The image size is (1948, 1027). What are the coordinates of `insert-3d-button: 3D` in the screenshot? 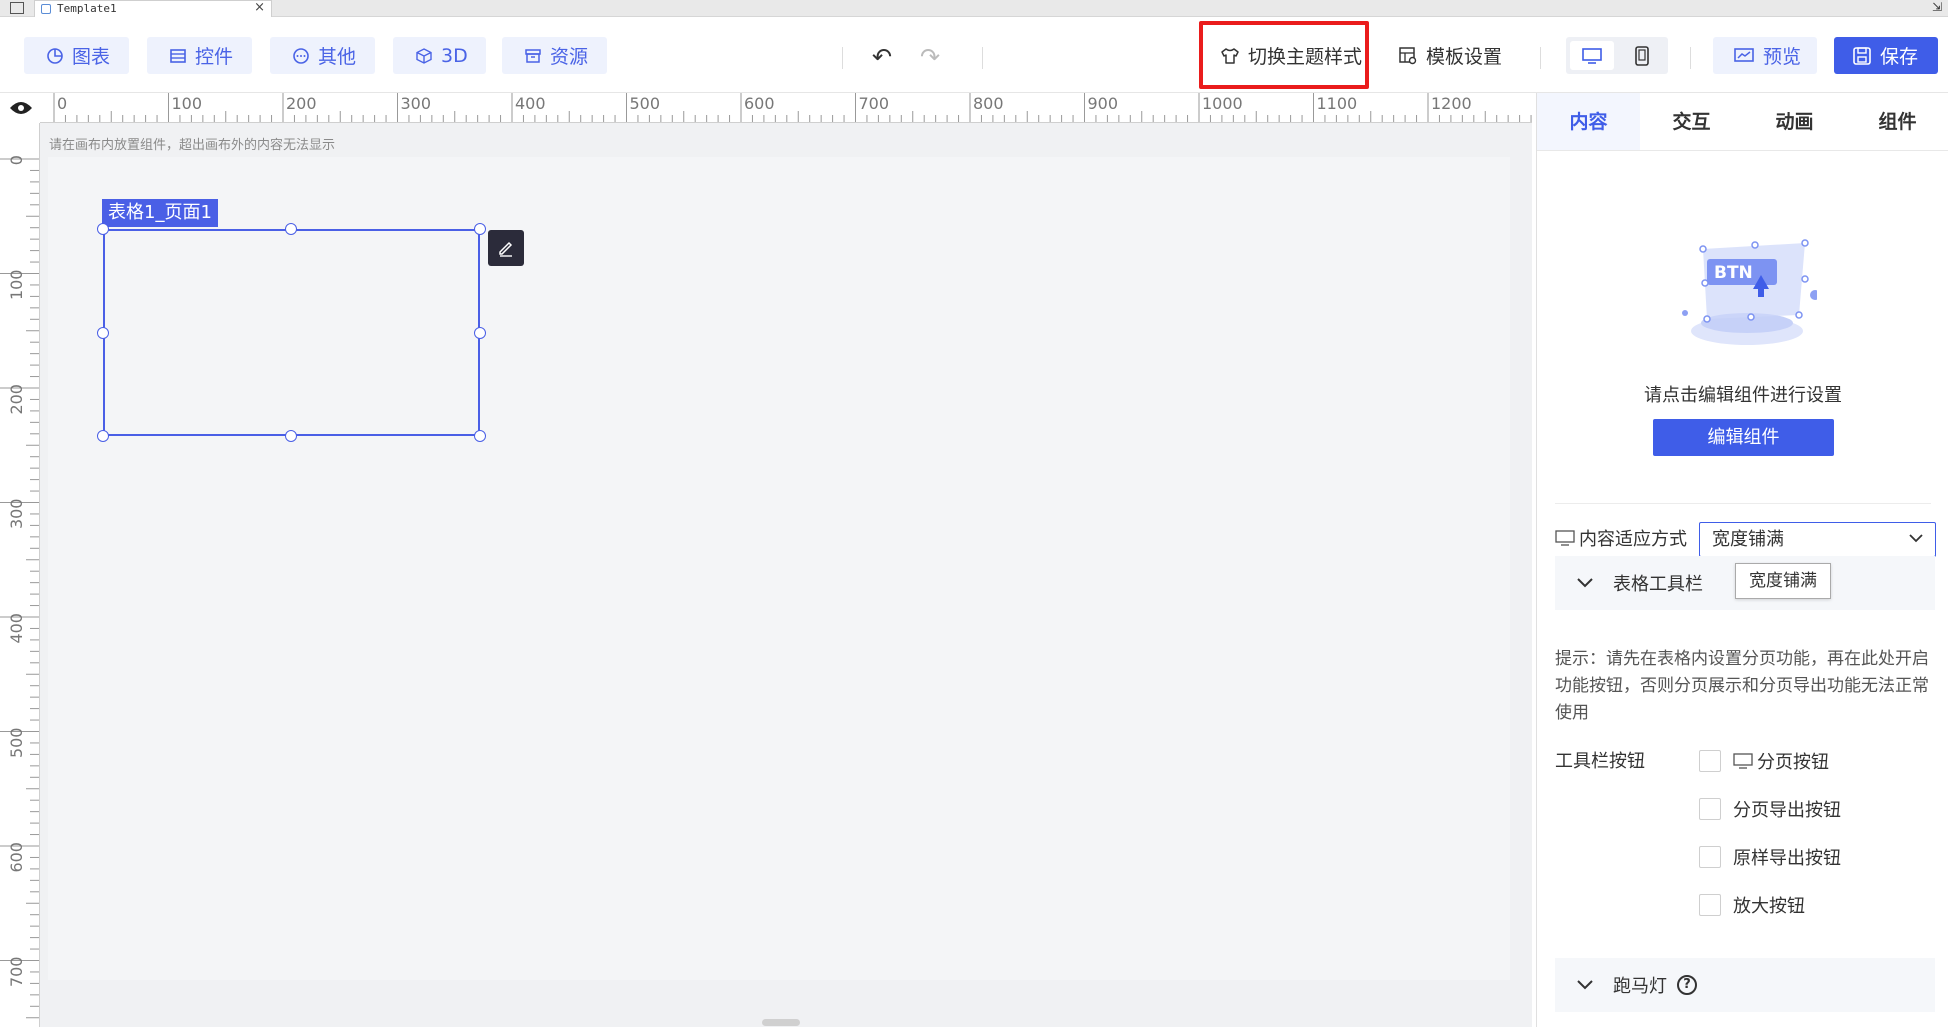 It's located at (439, 55).